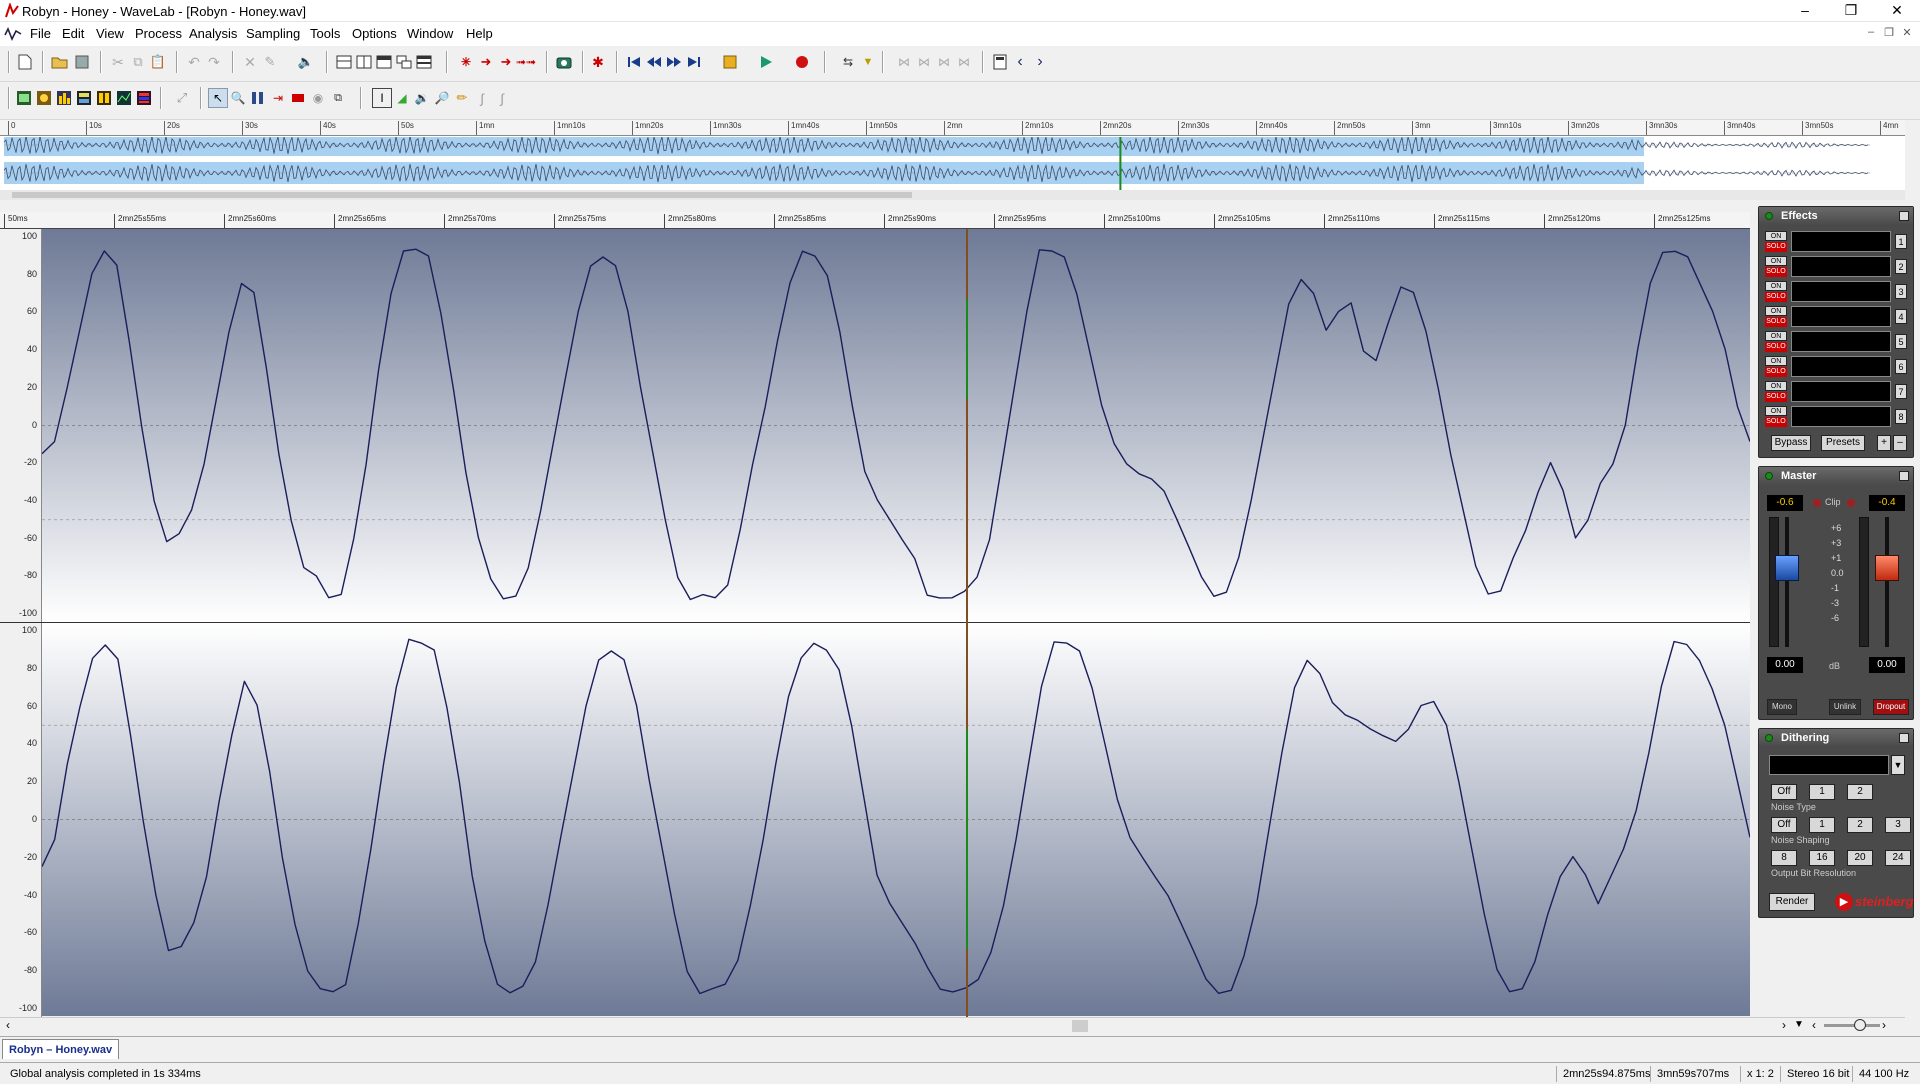  What do you see at coordinates (110, 33) in the screenshot?
I see `menu-view: View` at bounding box center [110, 33].